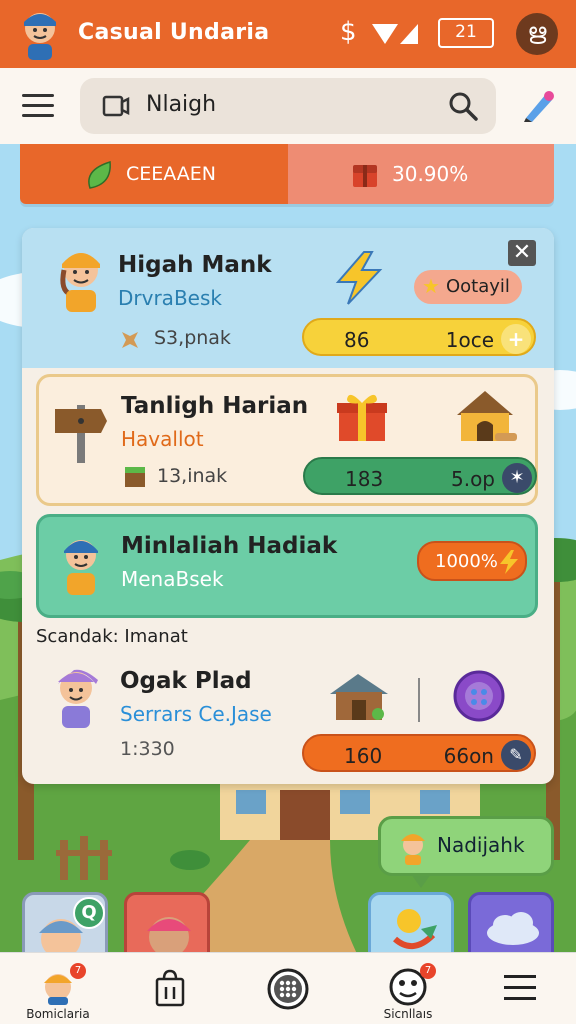 The width and height of the screenshot is (576, 1024). Describe the element at coordinates (162, 439) in the screenshot. I see `quest-subtitle: Havallot` at that location.